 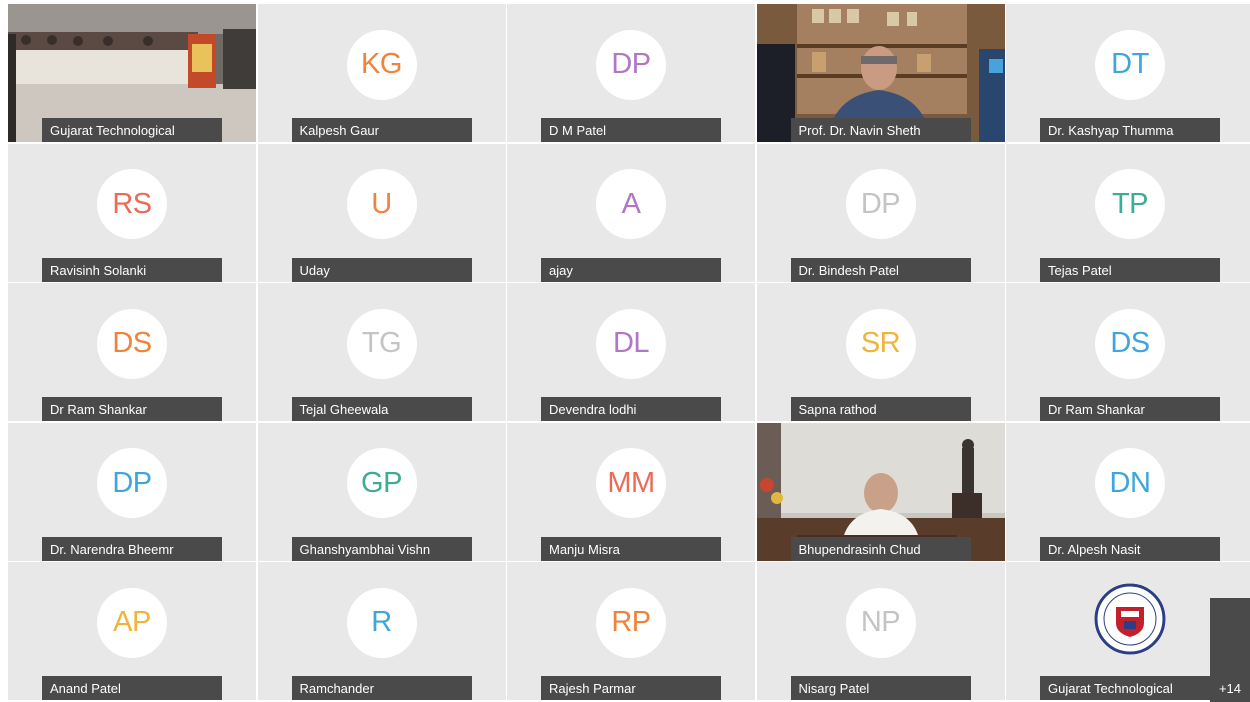 What do you see at coordinates (1230, 688) in the screenshot?
I see `more-participants-label: +14` at bounding box center [1230, 688].